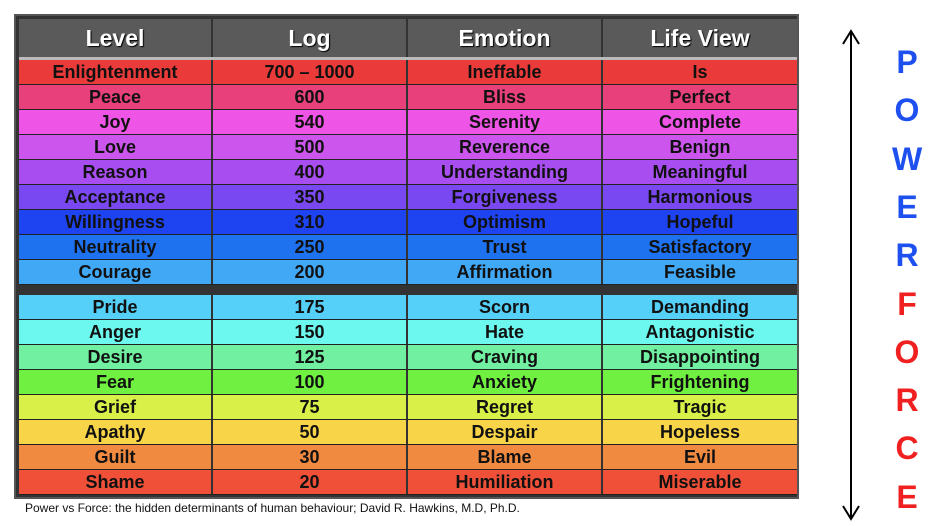 The height and width of the screenshot is (526, 936). I want to click on log-cell: 75, so click(310, 407).